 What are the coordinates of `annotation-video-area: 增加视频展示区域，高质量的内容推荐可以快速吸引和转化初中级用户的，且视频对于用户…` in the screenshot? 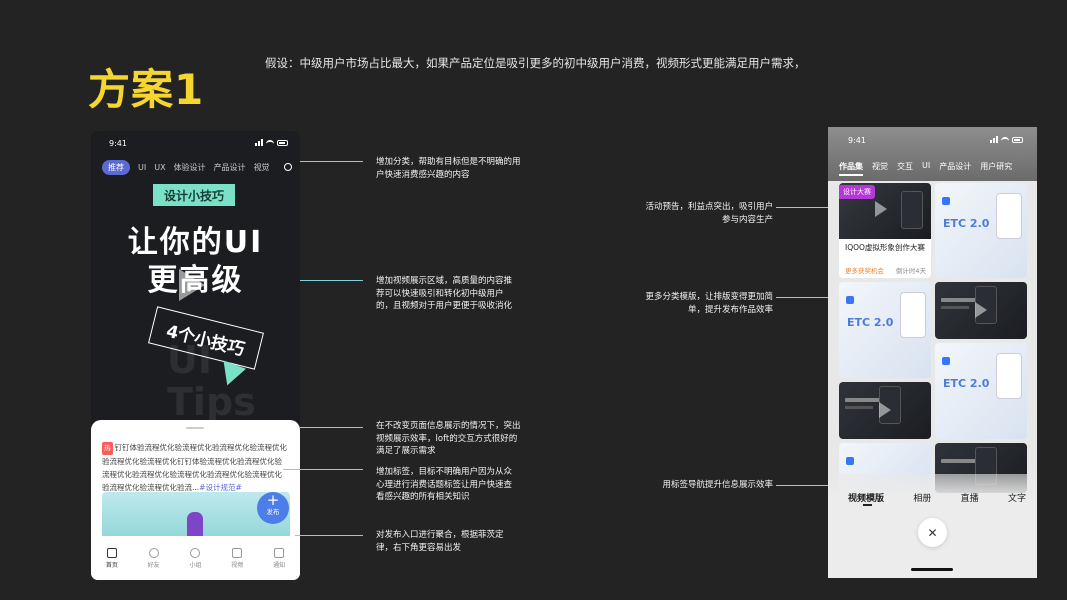 It's located at (444, 293).